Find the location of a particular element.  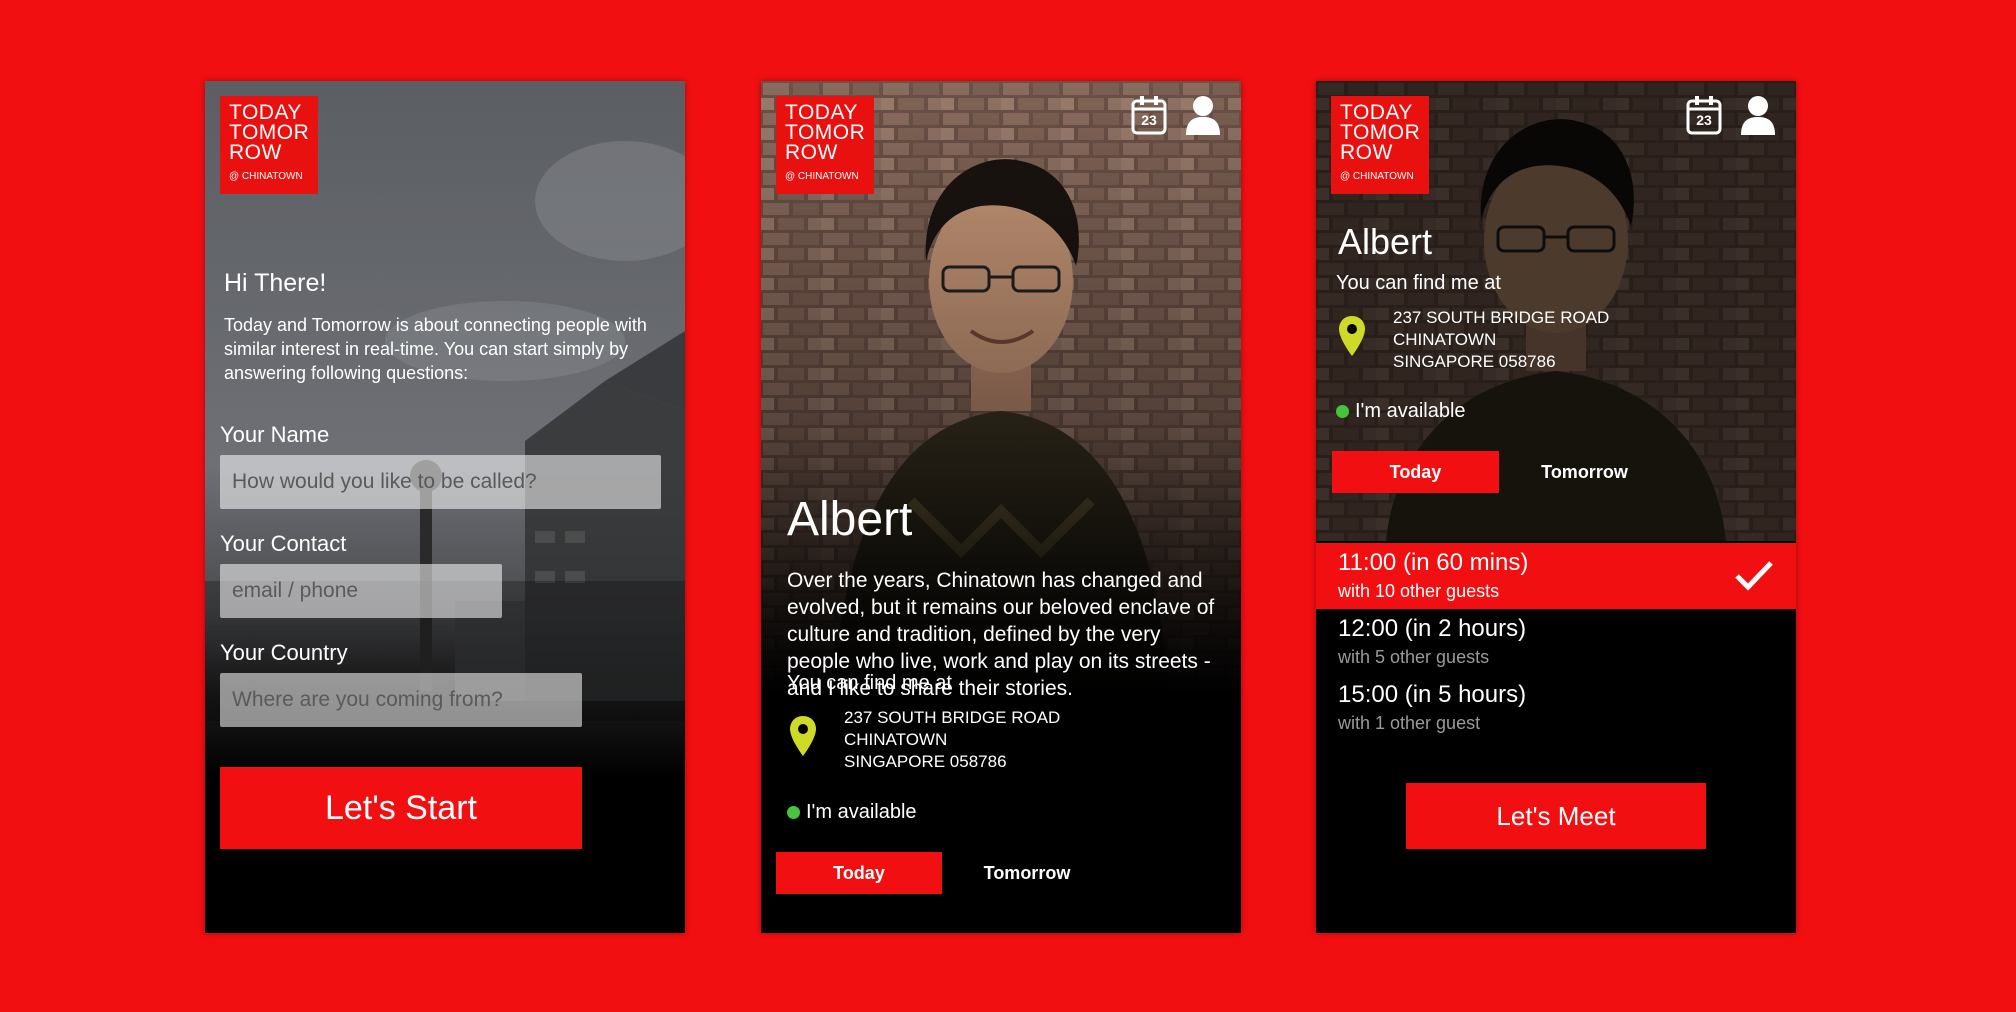

time-slot: 12:00 (in 2 hours) with 5 other guests is located at coordinates (1556, 642).